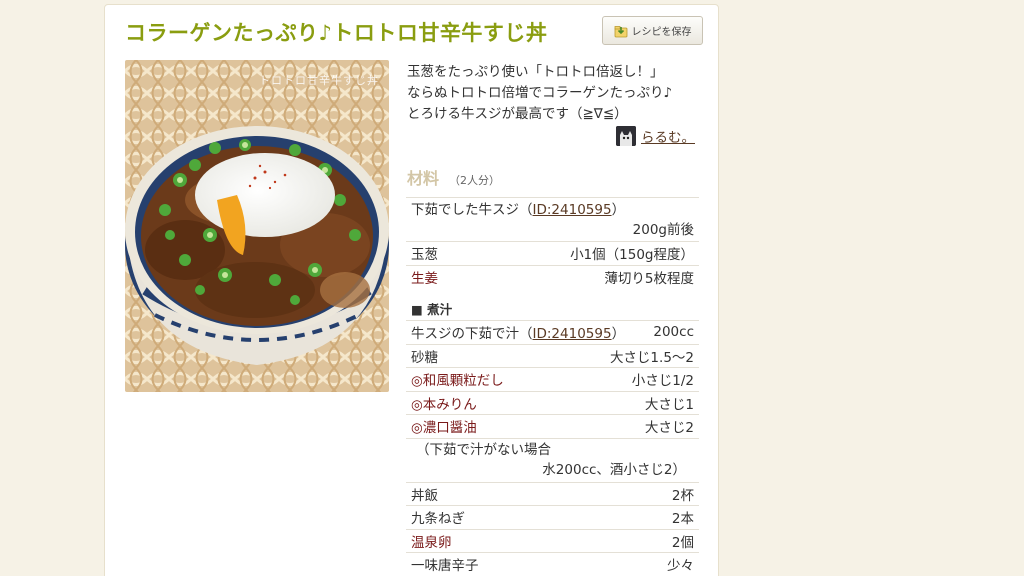  Describe the element at coordinates (431, 542) in the screenshot. I see `ingredient-name: 温泉卵` at that location.